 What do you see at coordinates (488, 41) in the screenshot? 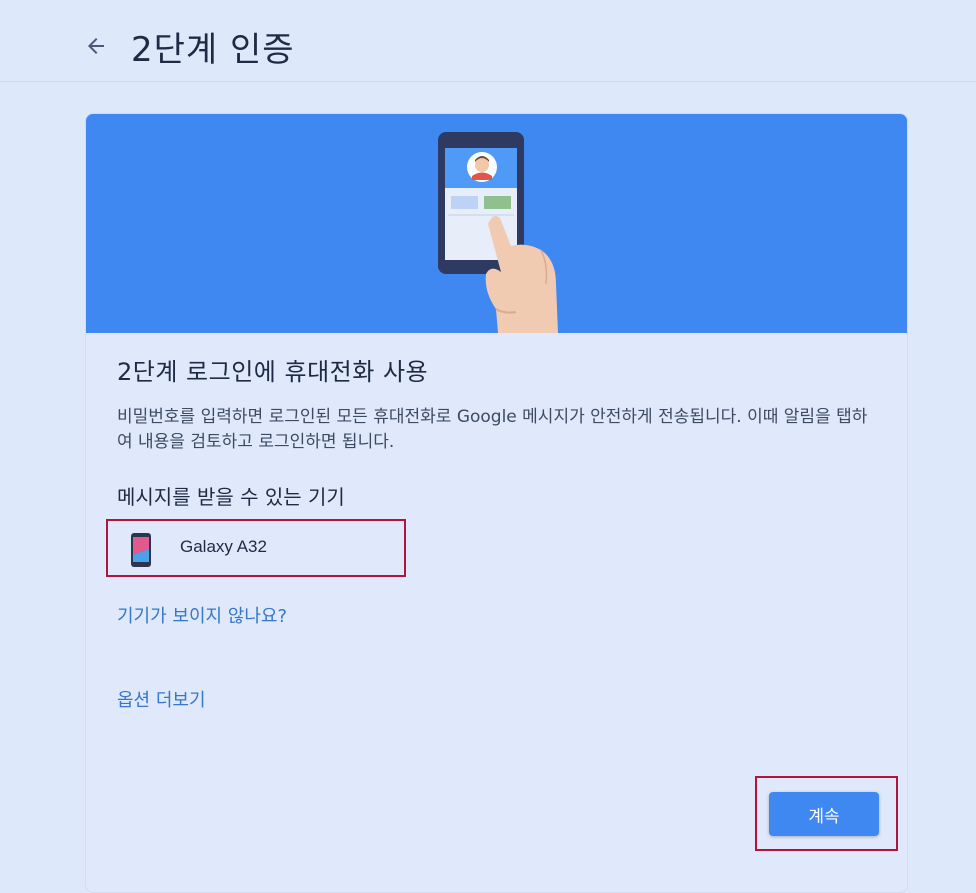
I see `top-bar: 2단계 인증` at bounding box center [488, 41].